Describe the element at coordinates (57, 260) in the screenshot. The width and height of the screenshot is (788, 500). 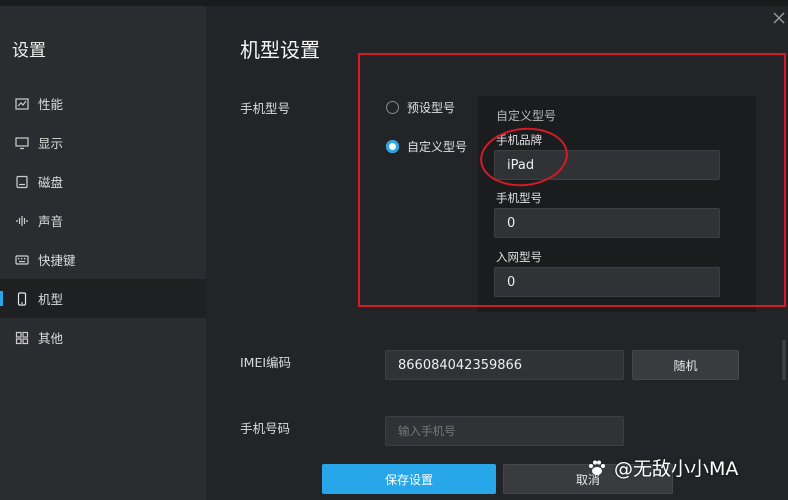
I see `sidebar-item-label: 快捷键` at that location.